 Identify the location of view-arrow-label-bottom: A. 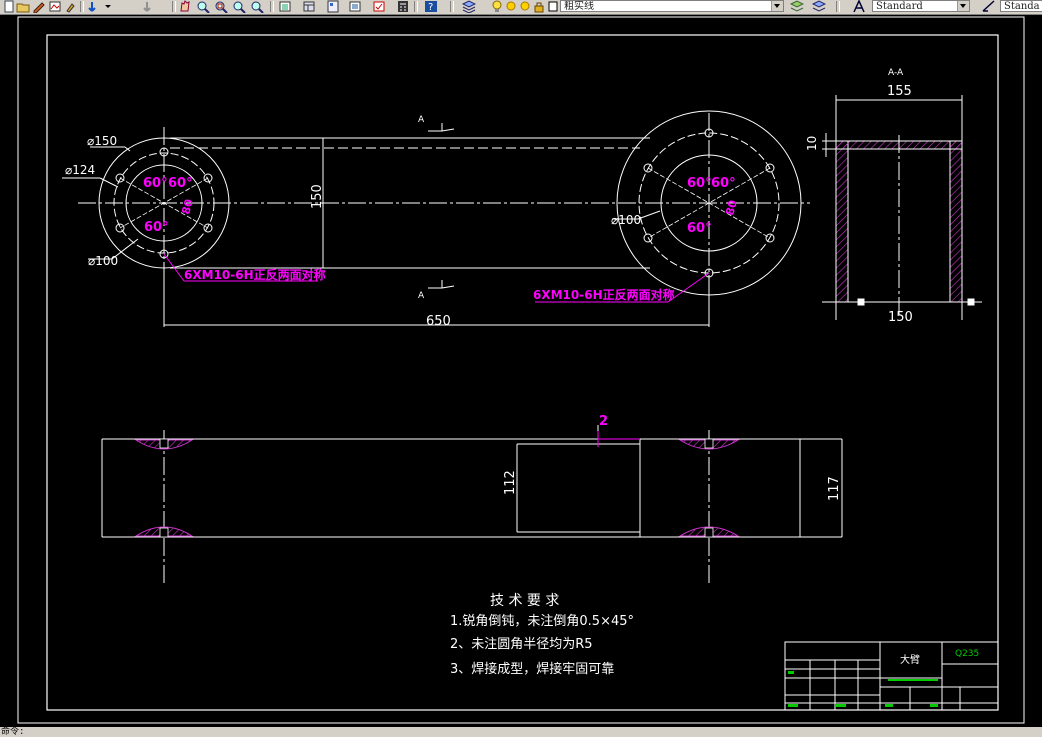
(421, 296).